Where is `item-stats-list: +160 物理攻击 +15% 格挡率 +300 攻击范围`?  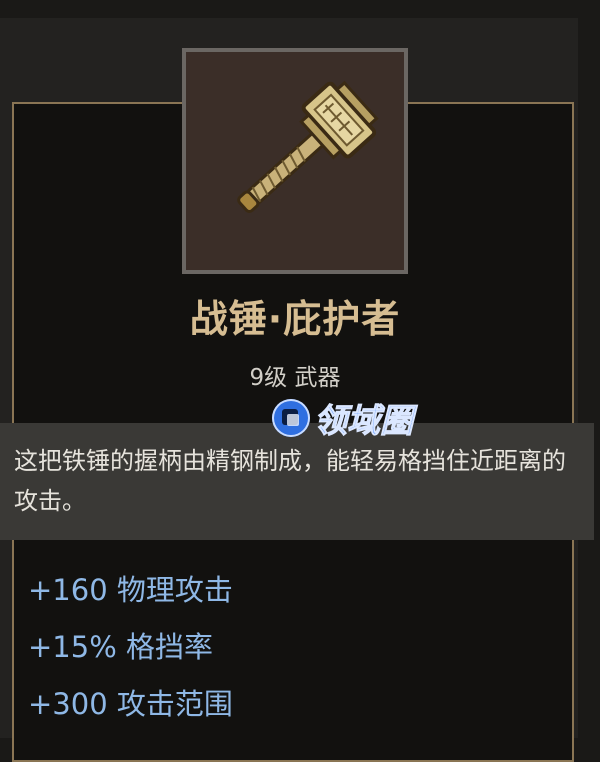 item-stats-list: +160 物理攻击 +15% 格挡率 +300 攻击范围 is located at coordinates (130, 653).